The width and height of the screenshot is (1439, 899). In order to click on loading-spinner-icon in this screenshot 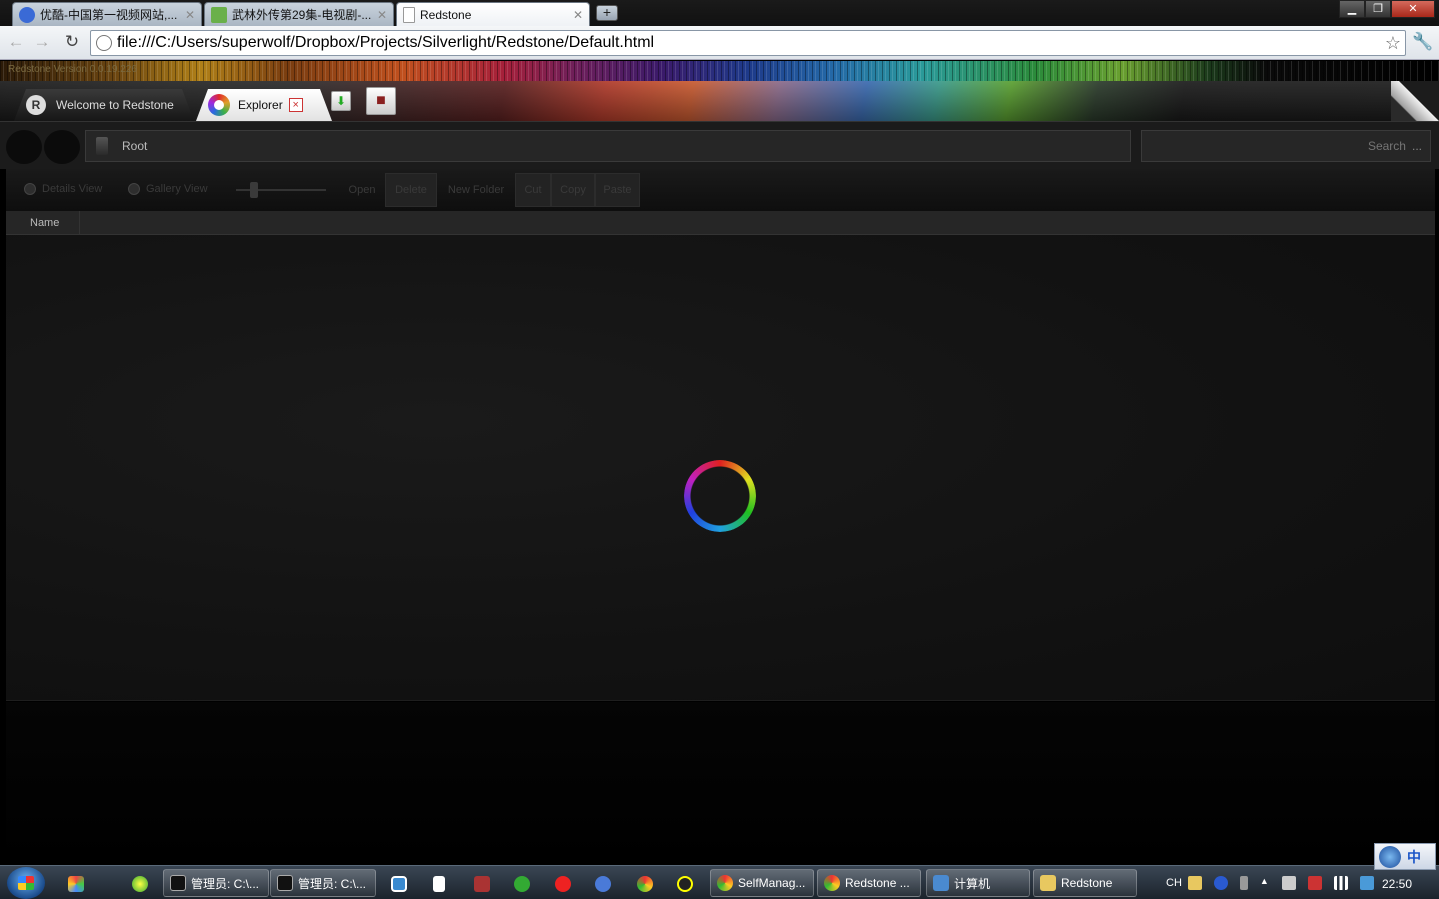, I will do `click(720, 496)`.